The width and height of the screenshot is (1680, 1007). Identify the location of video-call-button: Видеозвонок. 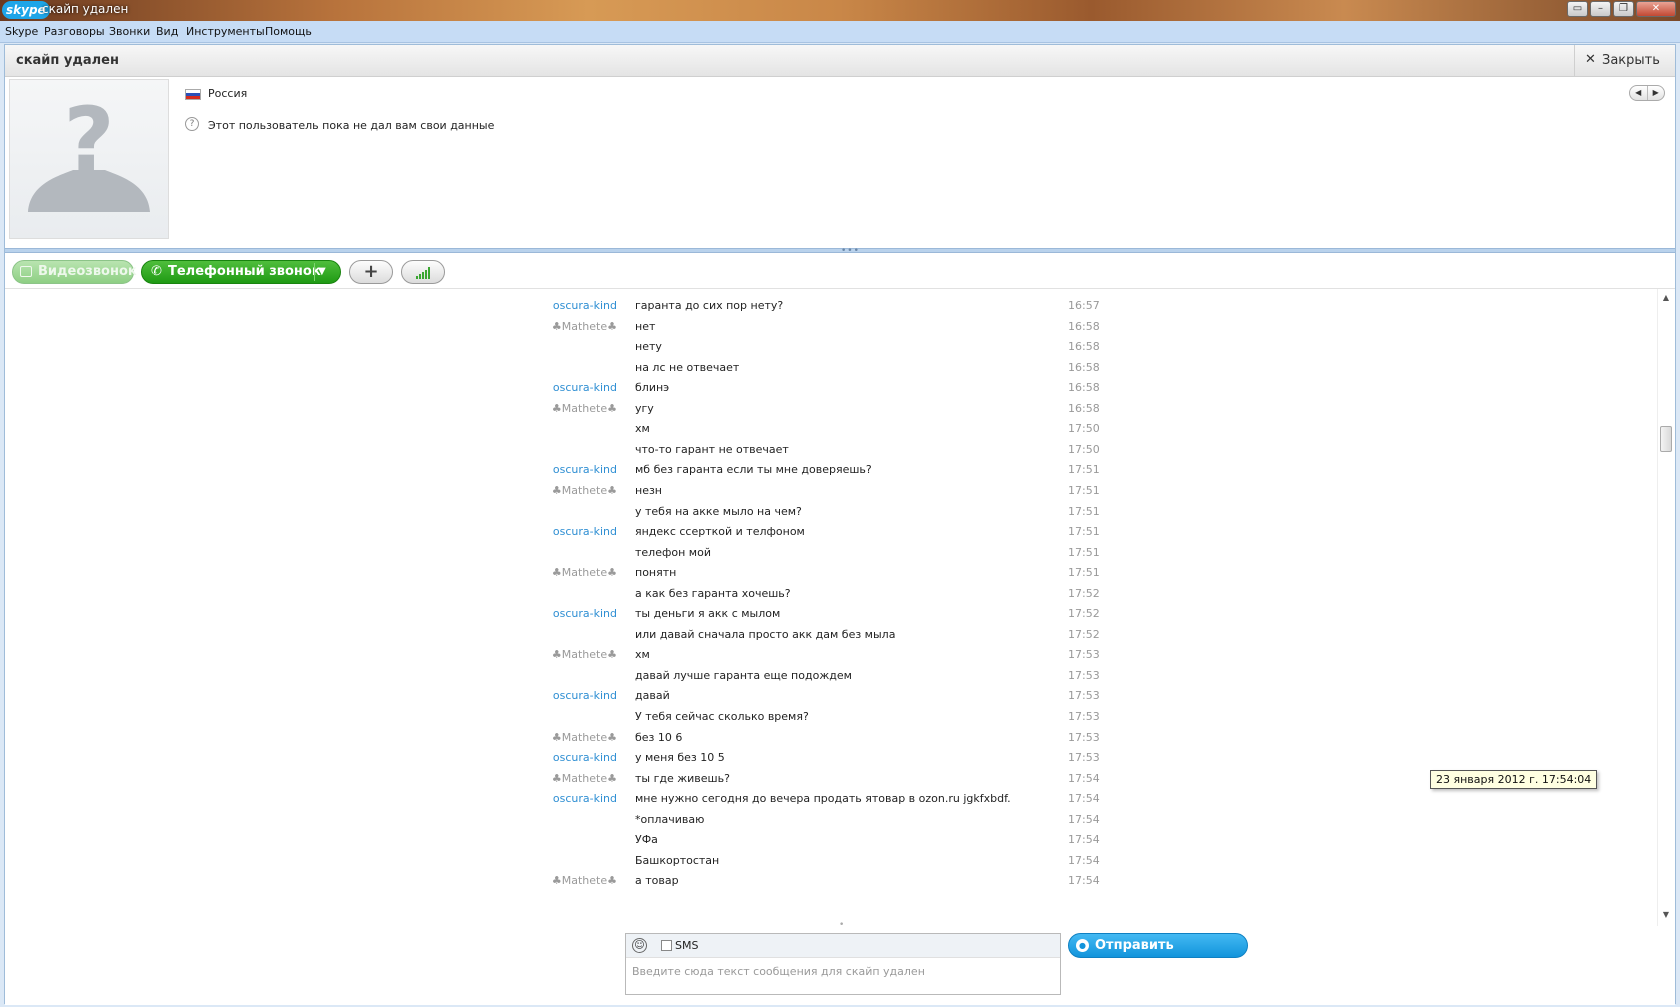
(74, 272).